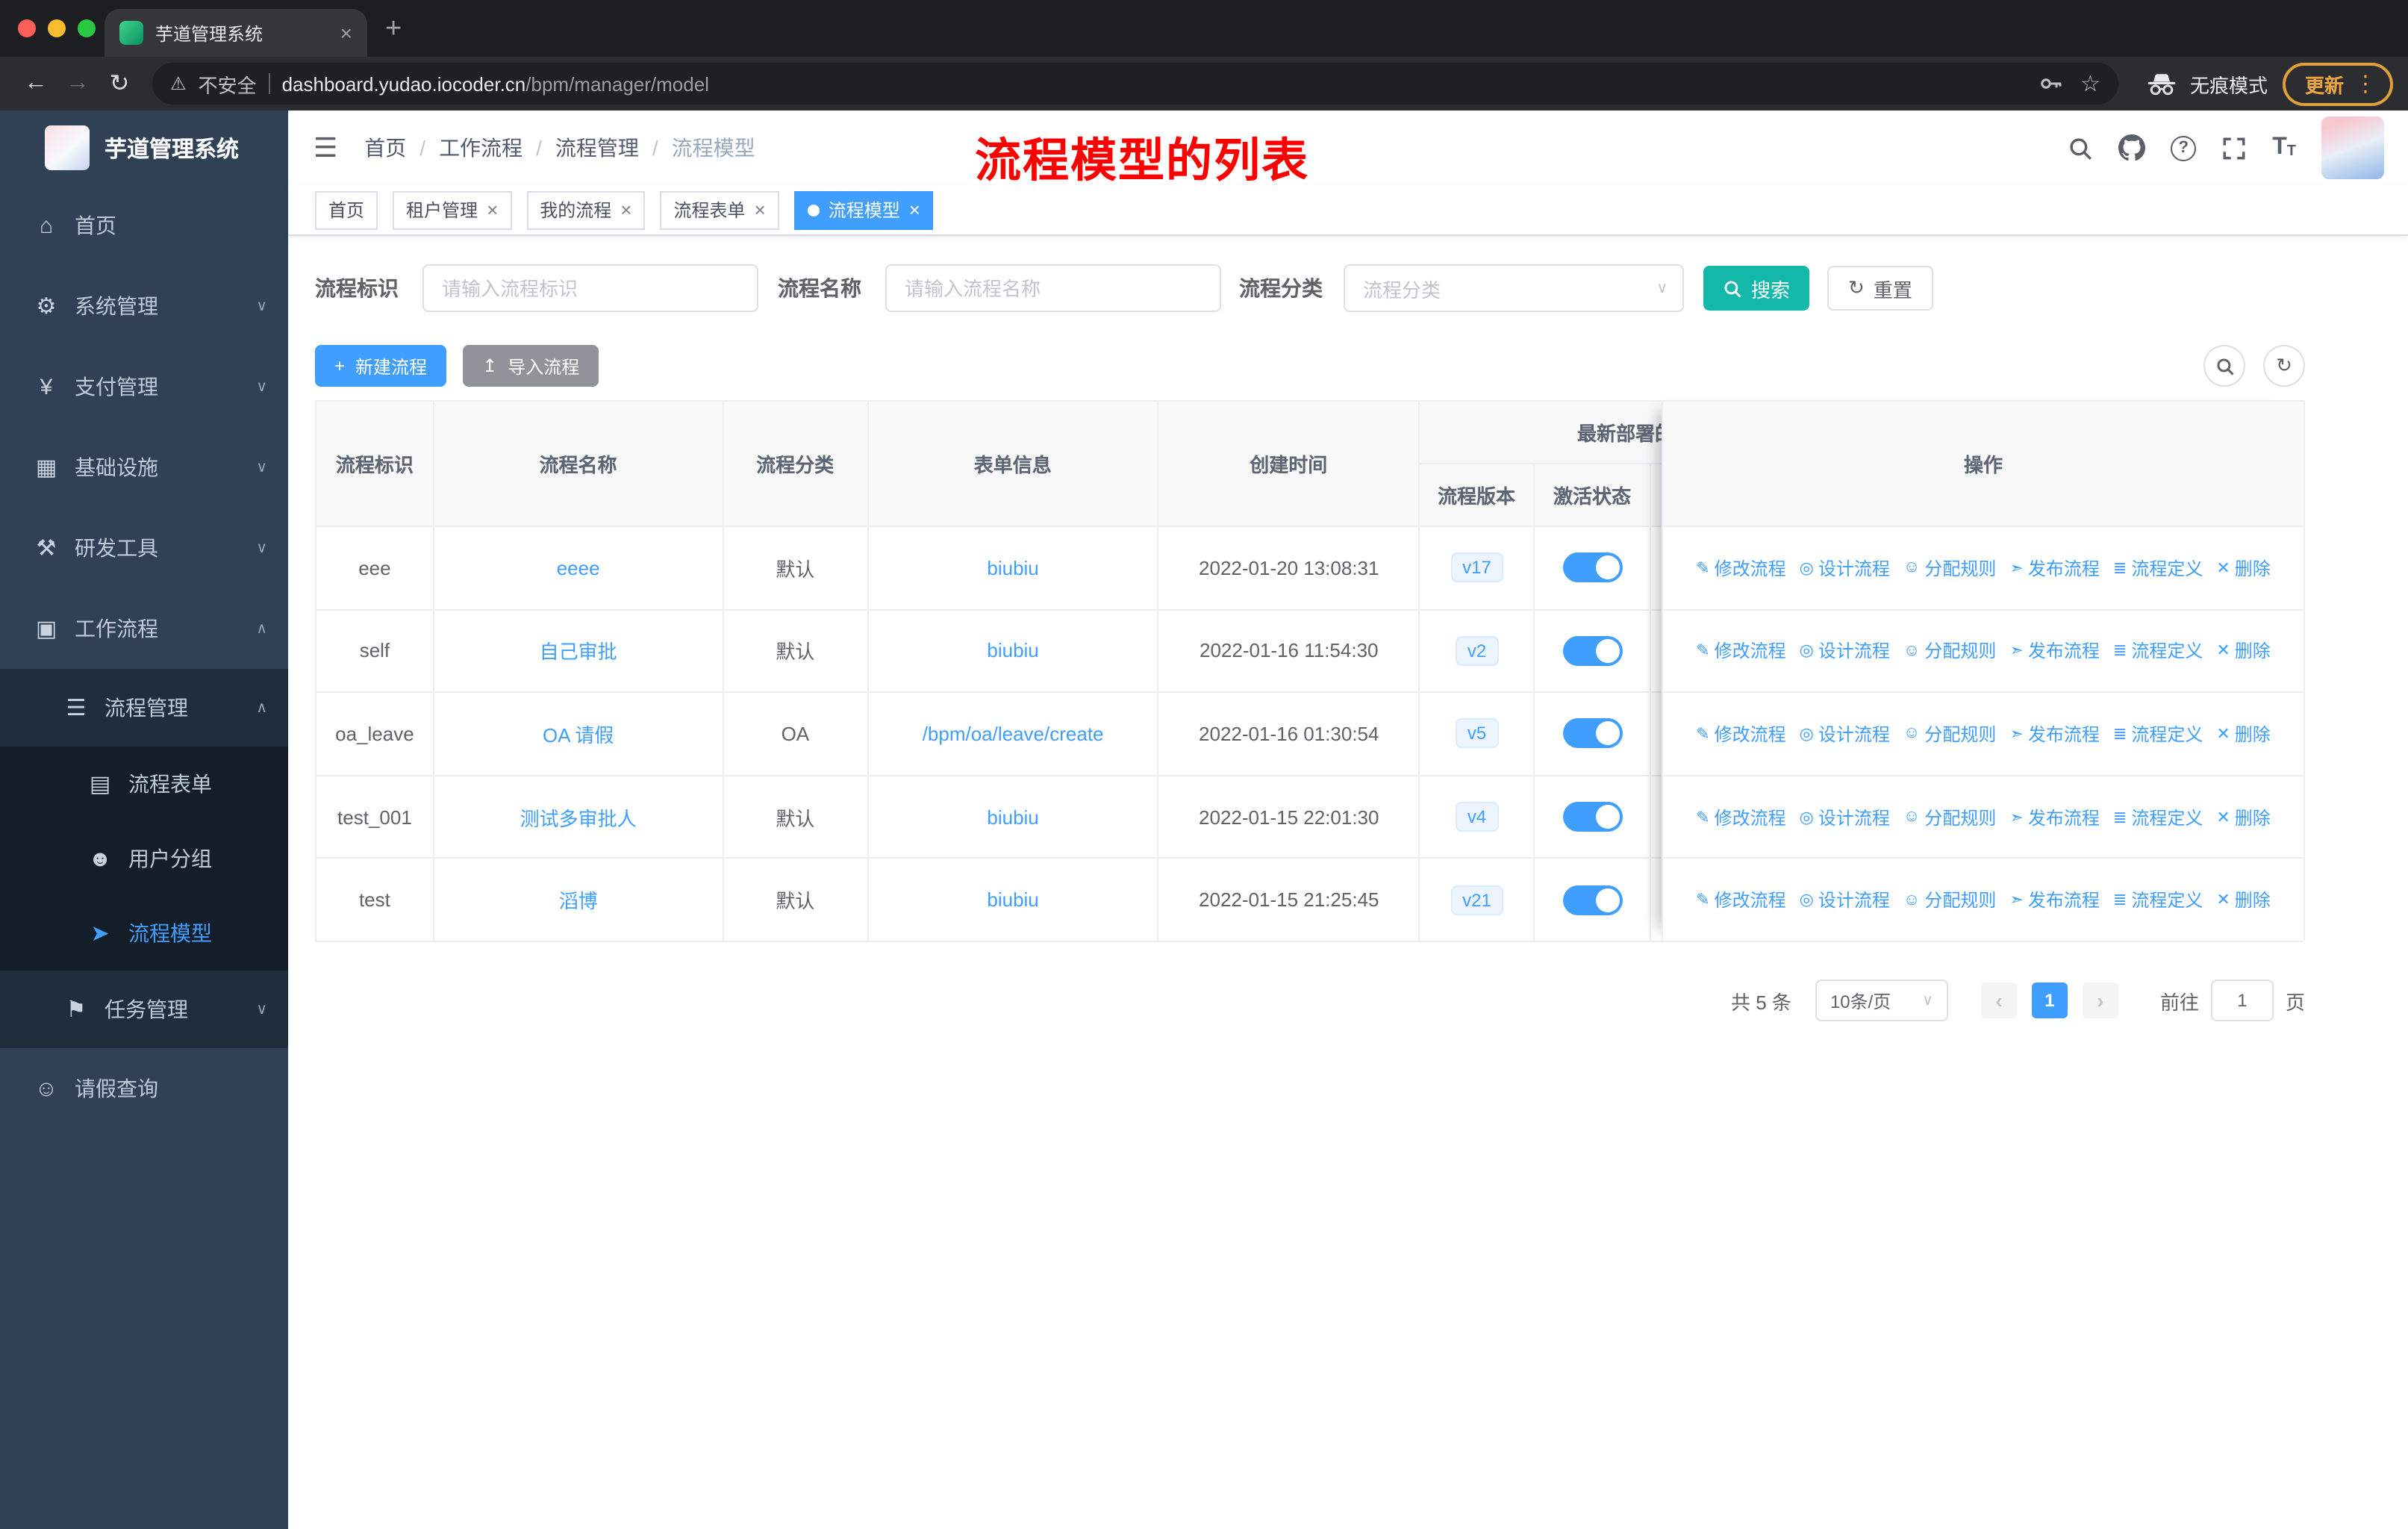 This screenshot has width=2408, height=1529. Describe the element at coordinates (1514, 288) in the screenshot. I see `process-category-select: 流程分类 ∨` at that location.